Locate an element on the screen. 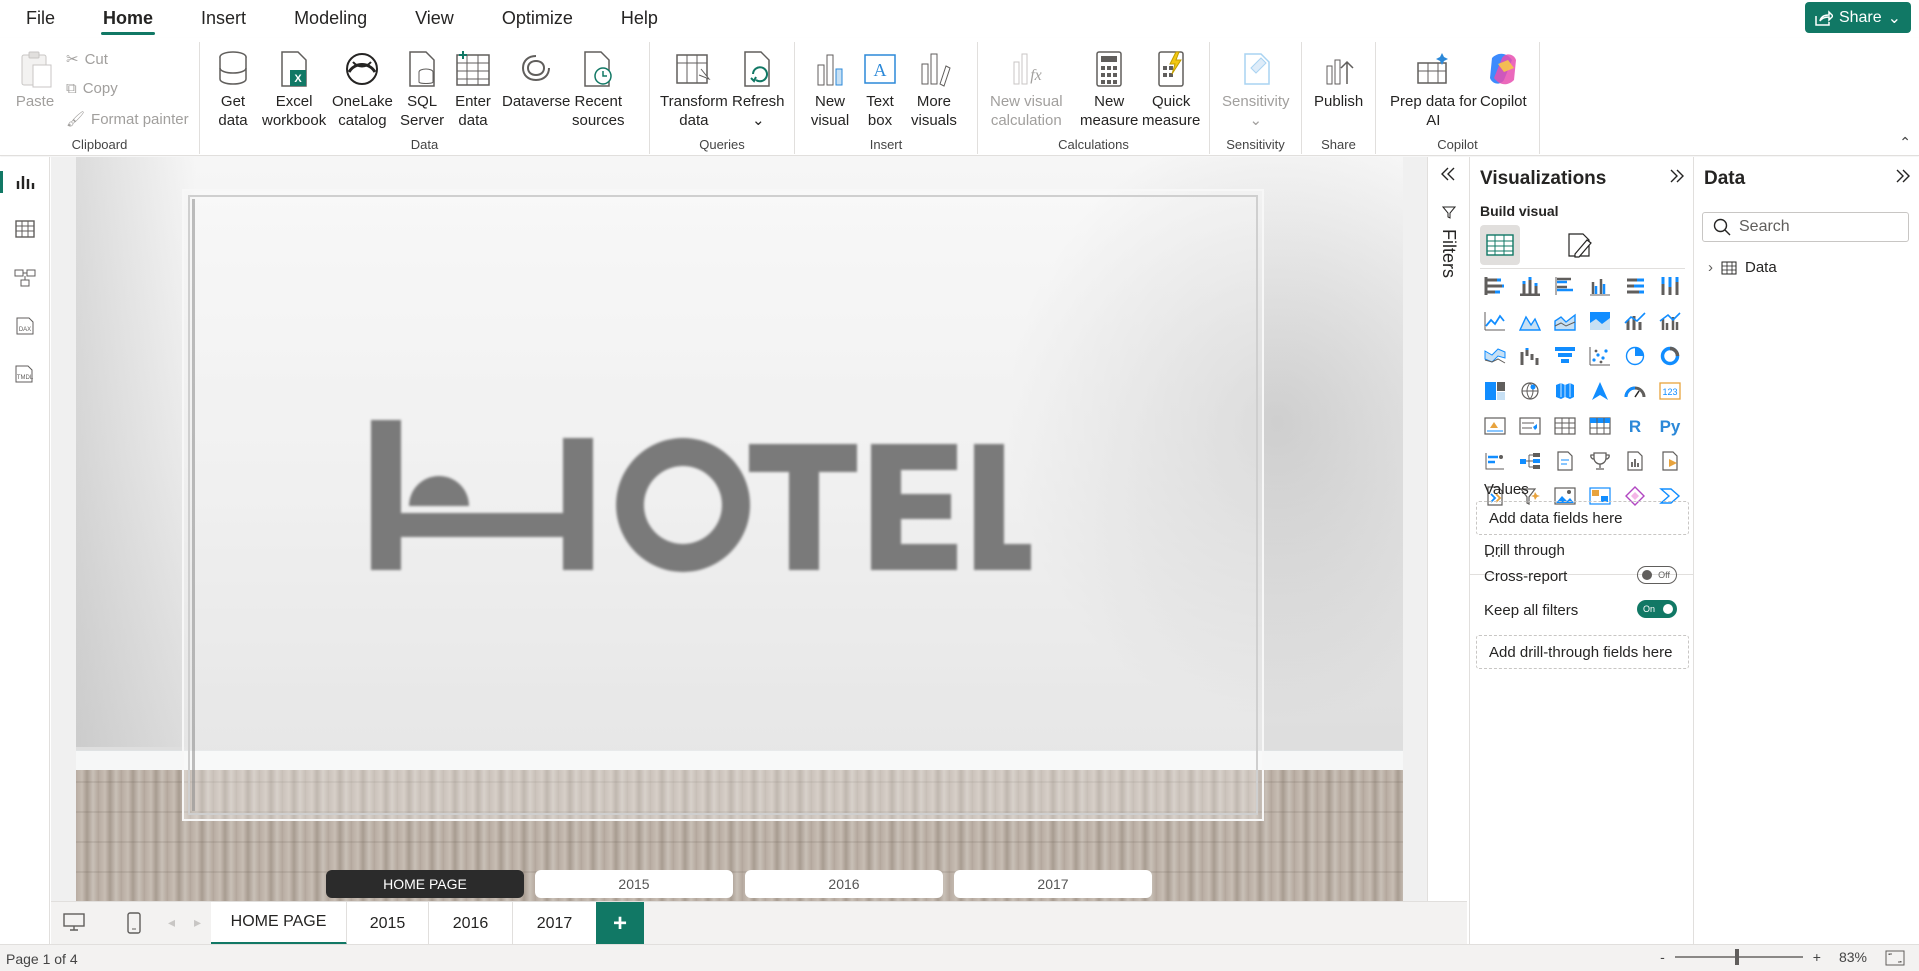 The height and width of the screenshot is (971, 1919). area-chart-icon is located at coordinates (1530, 321).